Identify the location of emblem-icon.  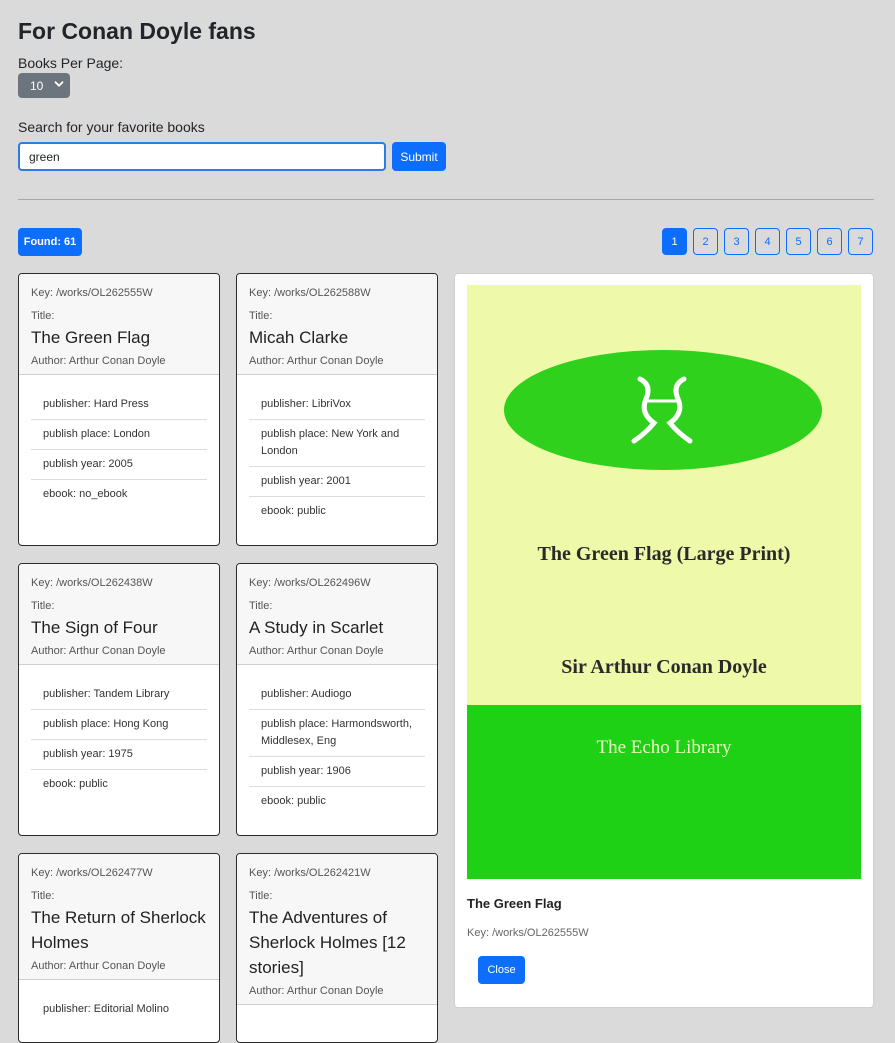
(662, 410).